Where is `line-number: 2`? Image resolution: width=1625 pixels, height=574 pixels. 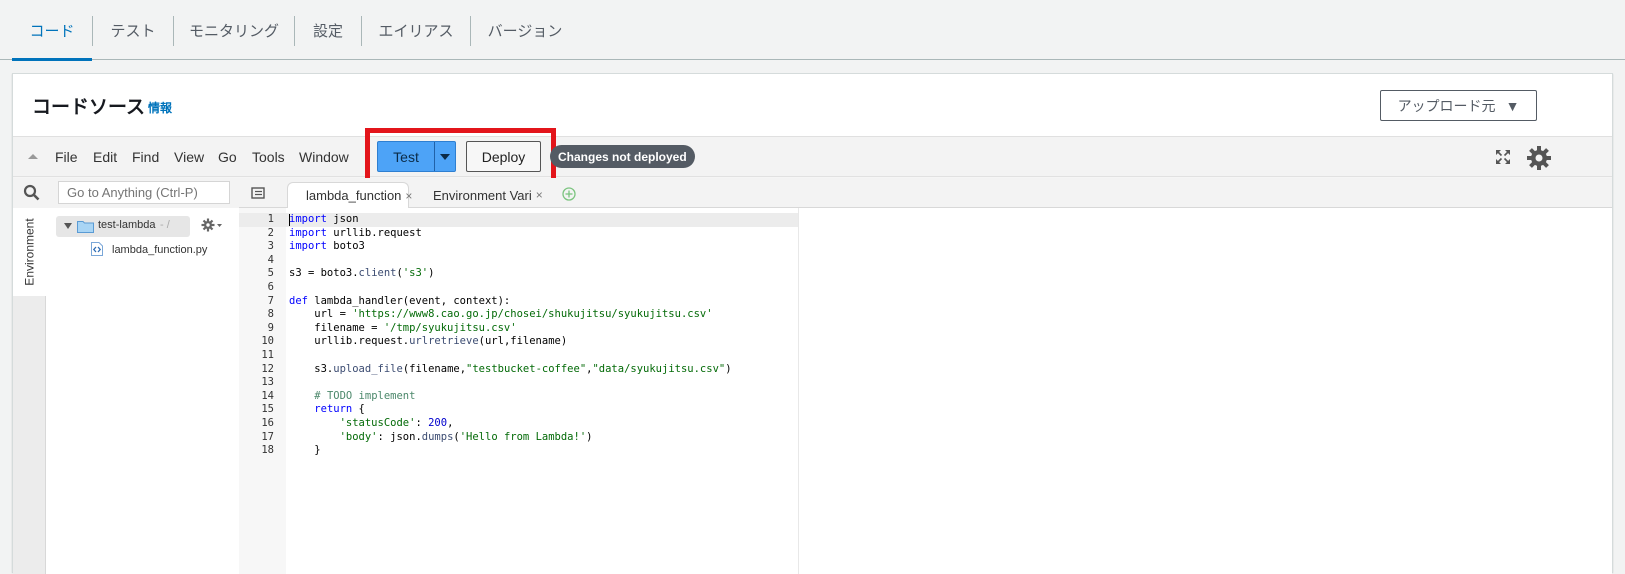 line-number: 2 is located at coordinates (270, 232).